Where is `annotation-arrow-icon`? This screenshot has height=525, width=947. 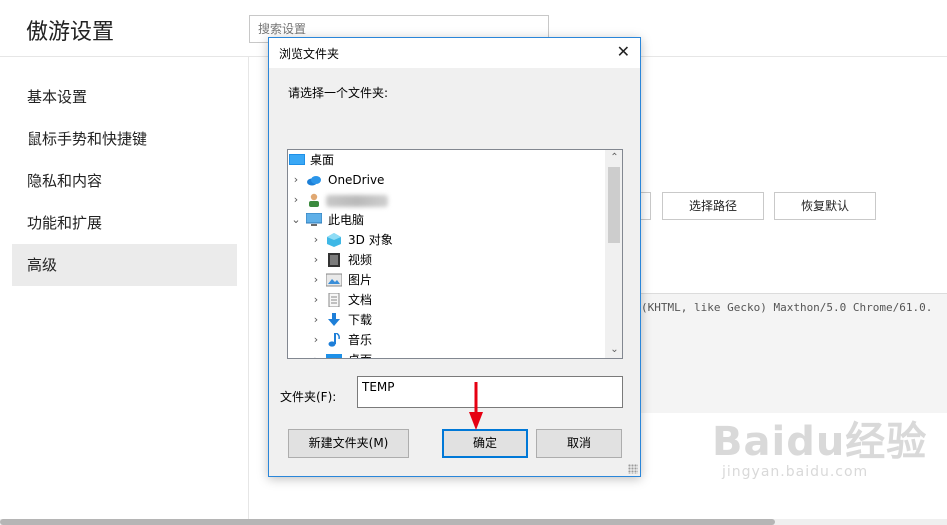 annotation-arrow-icon is located at coordinates (476, 406).